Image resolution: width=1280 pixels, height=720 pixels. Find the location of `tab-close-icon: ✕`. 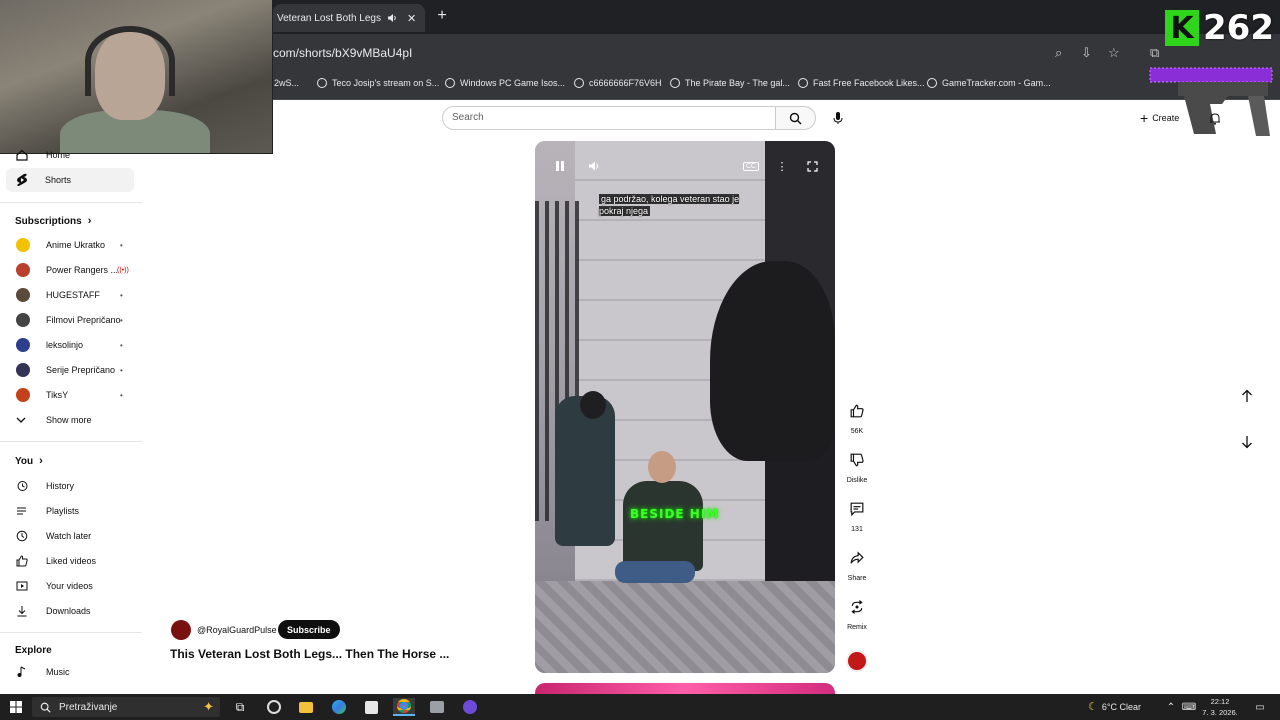

tab-close-icon: ✕ is located at coordinates (411, 18).